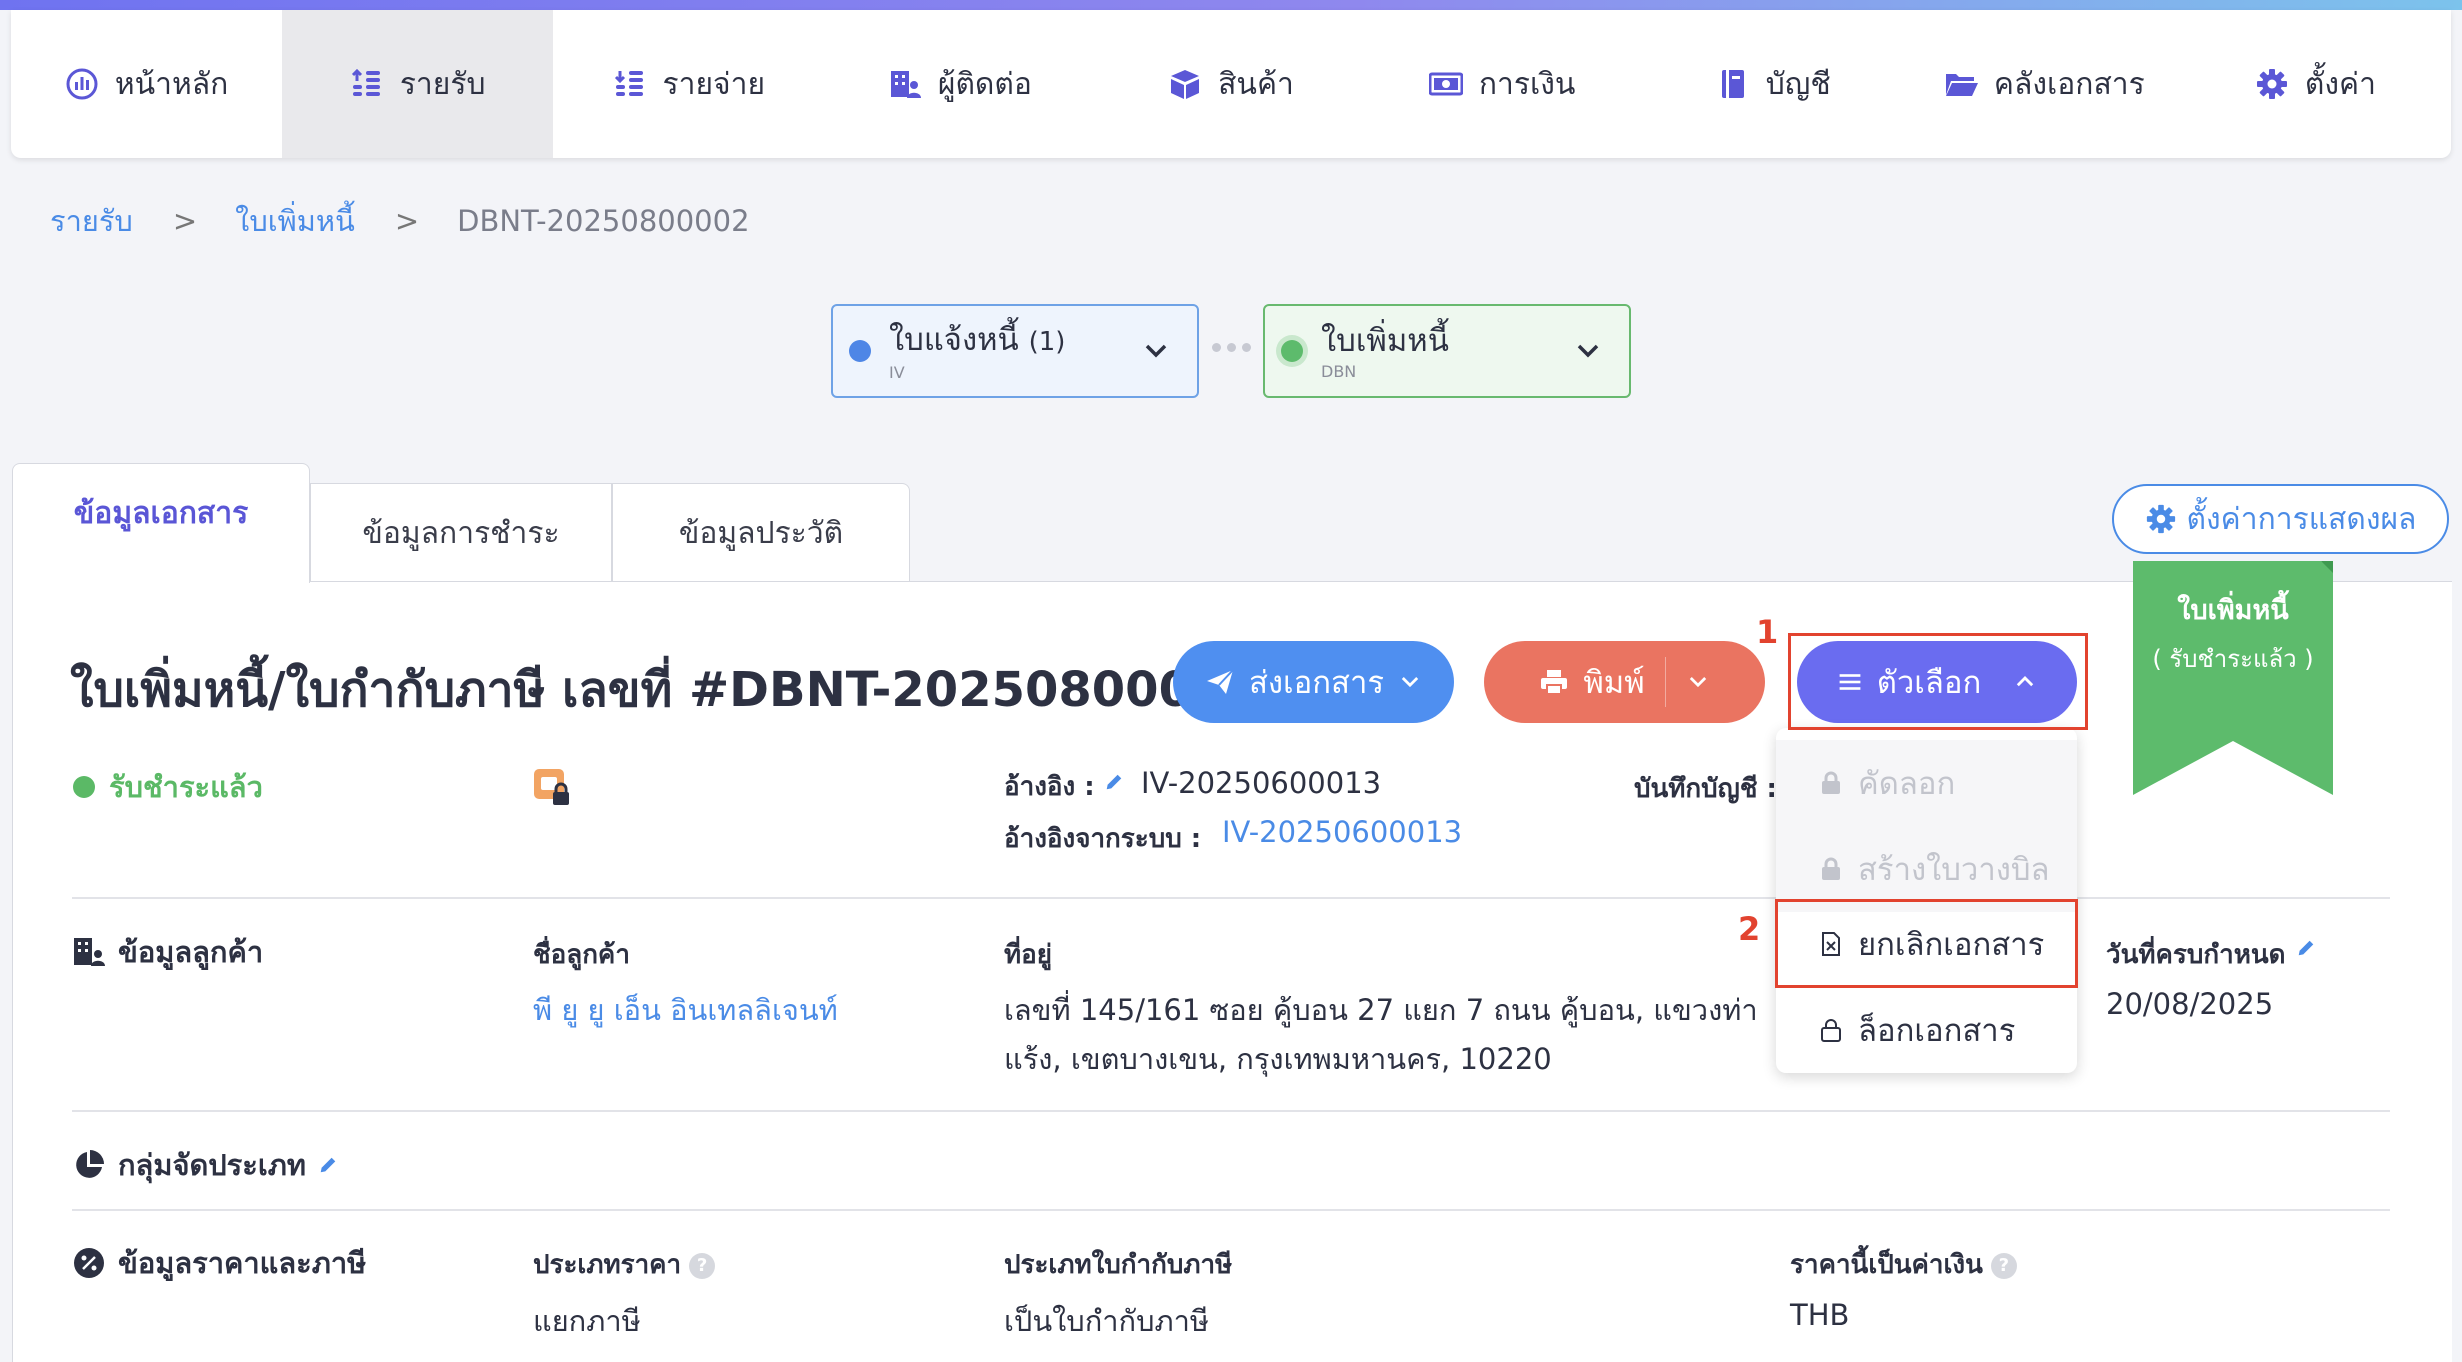 This screenshot has height=1362, width=2462. Describe the element at coordinates (82, 84) in the screenshot. I see `dashboard-icon` at that location.